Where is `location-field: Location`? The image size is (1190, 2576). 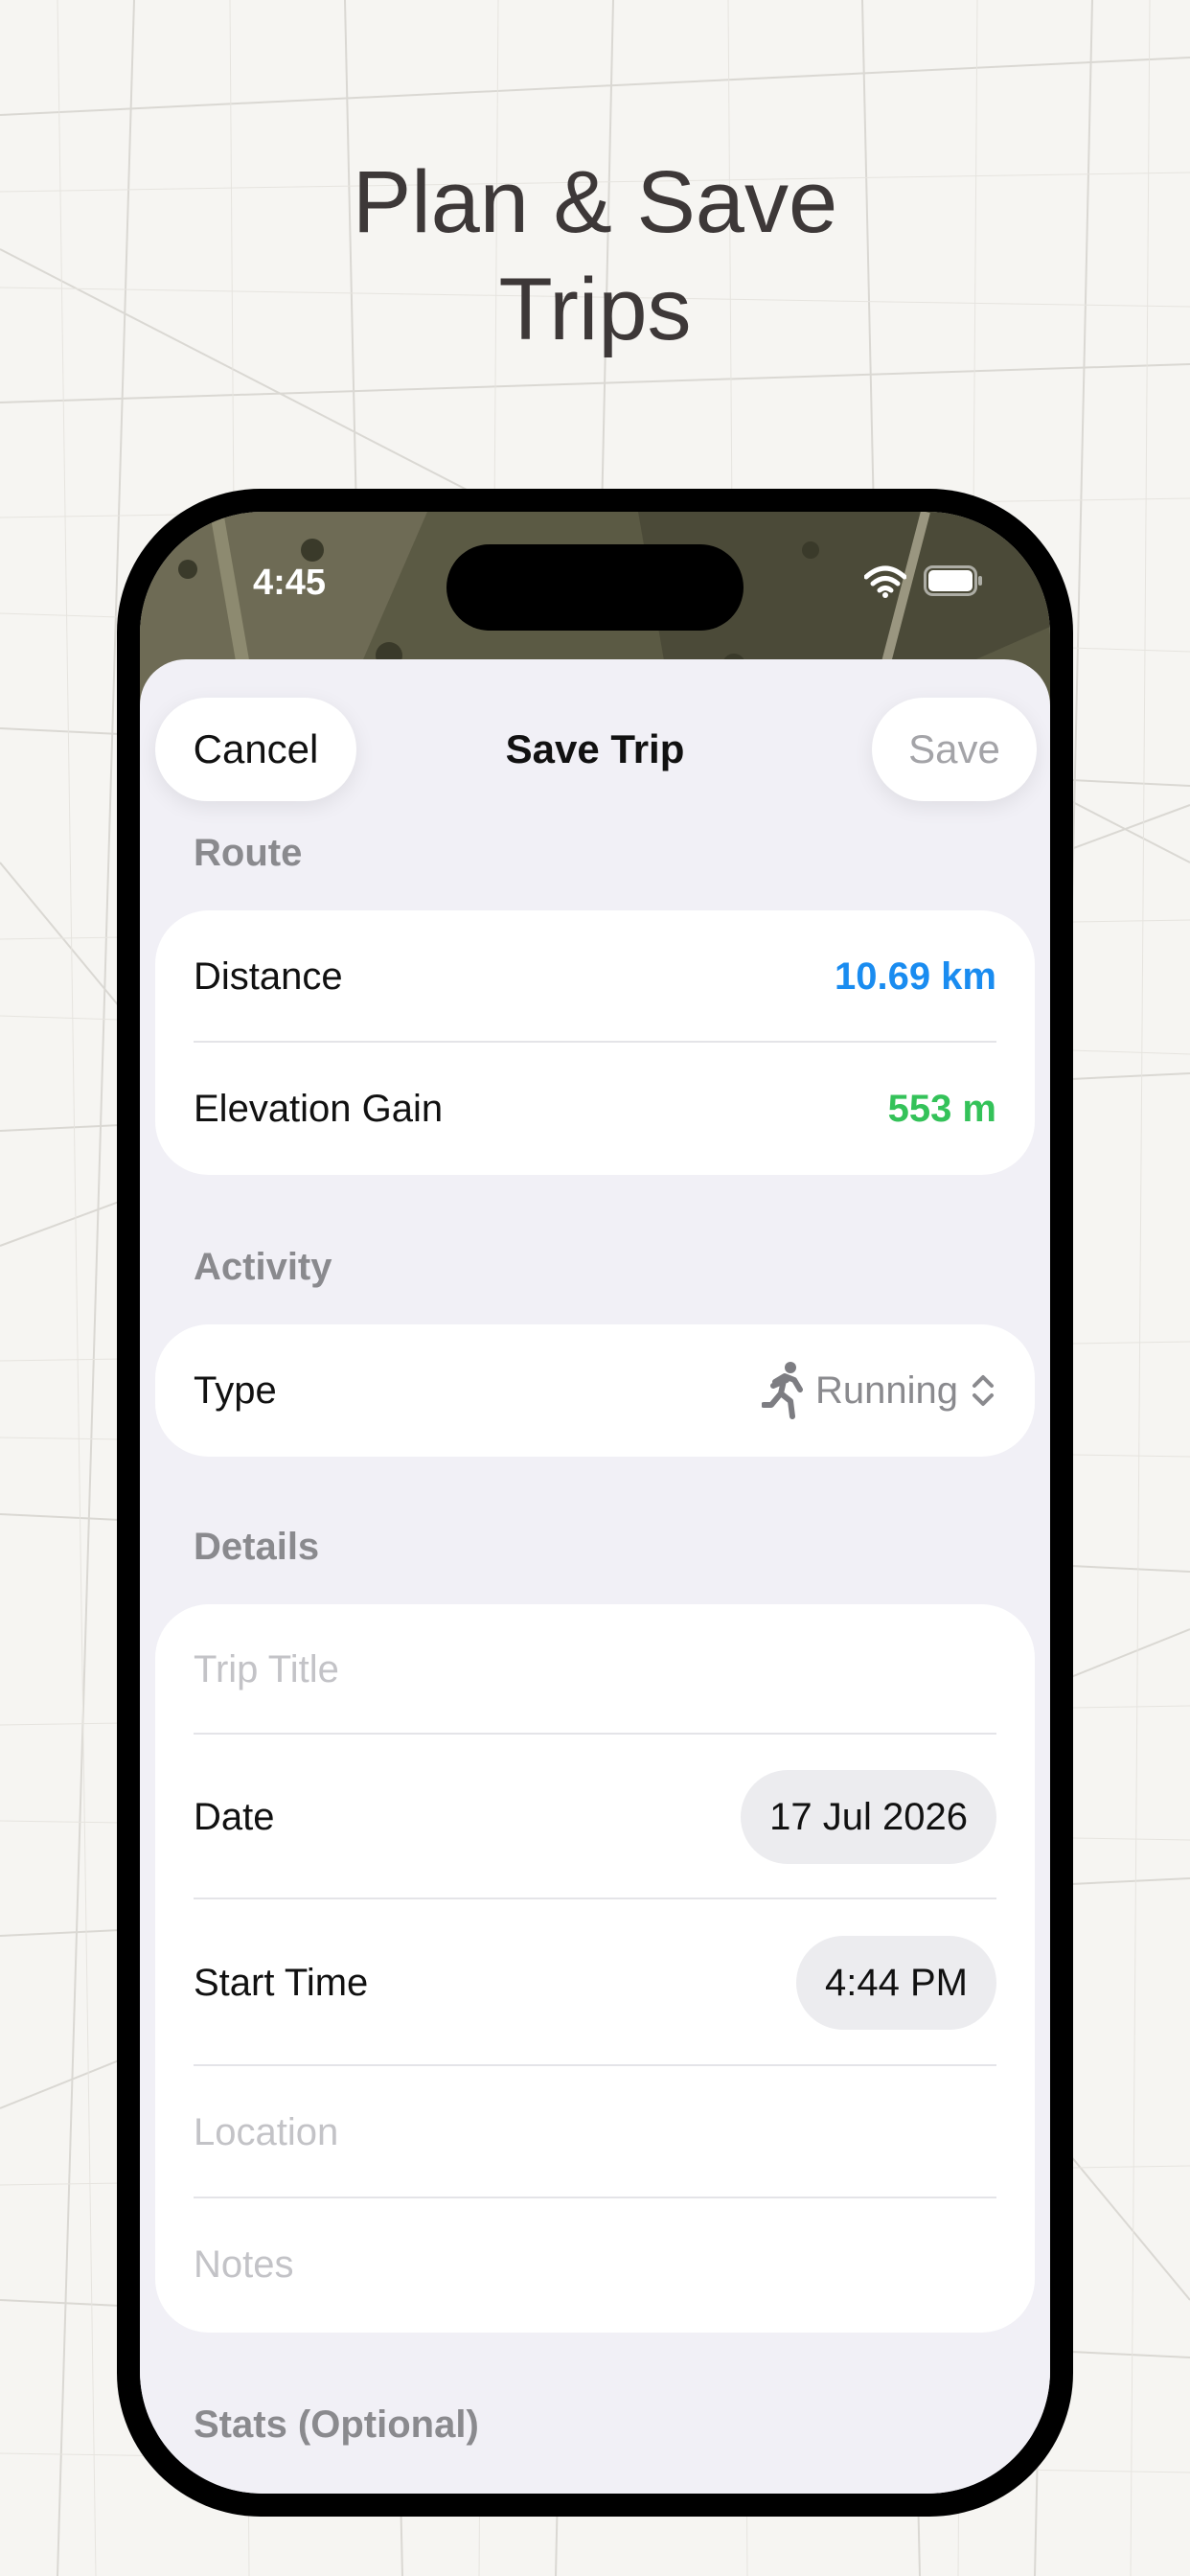
location-field: Location is located at coordinates (266, 2132).